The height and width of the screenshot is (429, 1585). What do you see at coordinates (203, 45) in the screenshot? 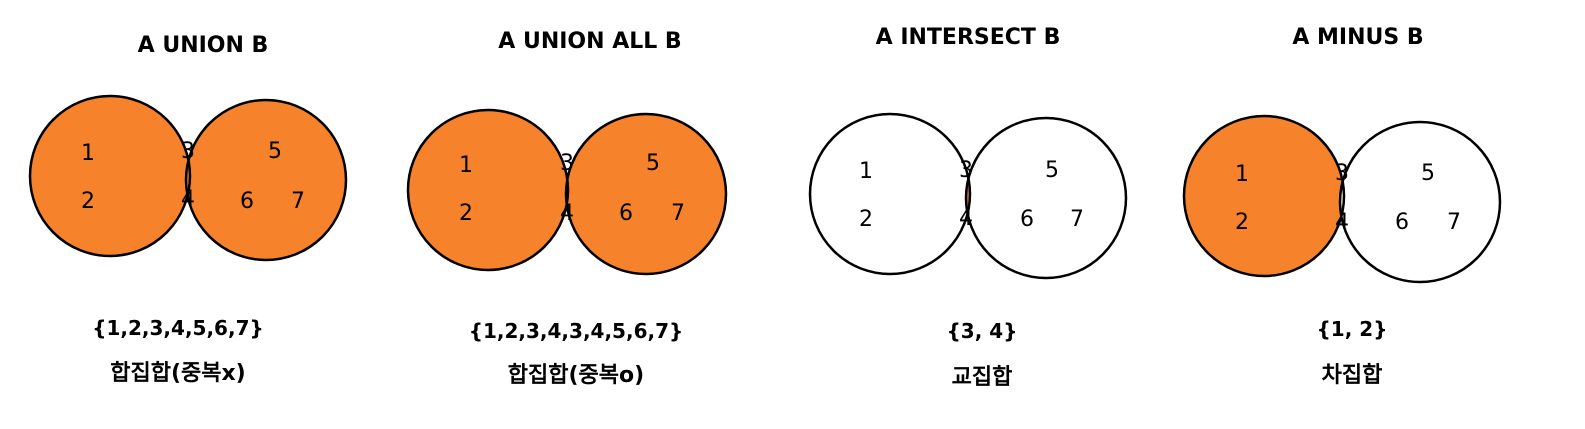
I see `panel-title: A UNION B` at bounding box center [203, 45].